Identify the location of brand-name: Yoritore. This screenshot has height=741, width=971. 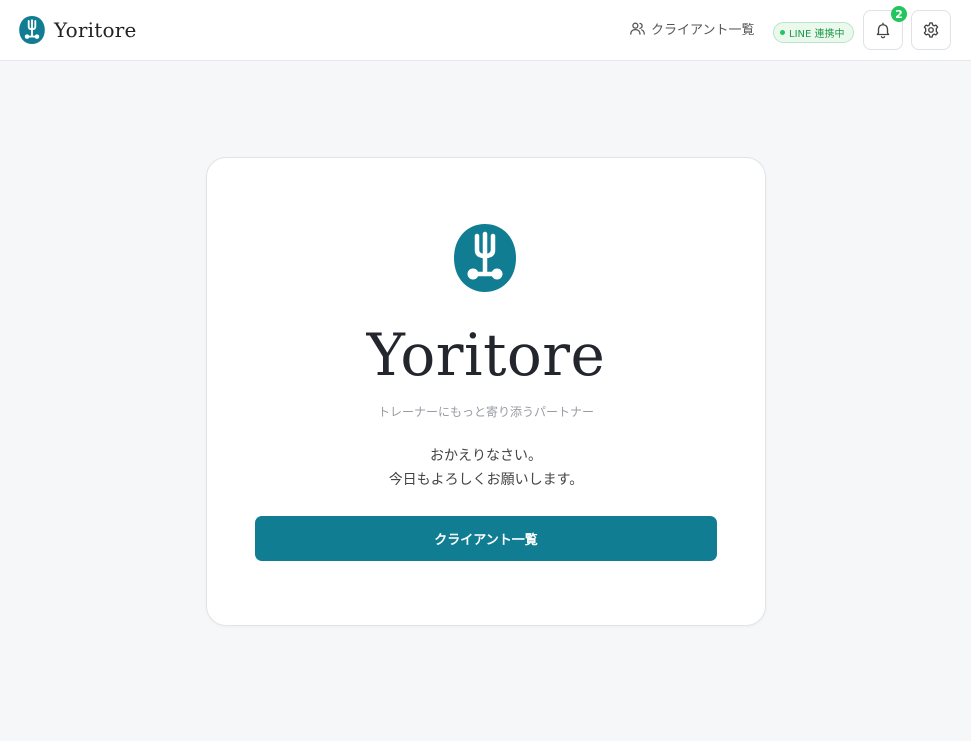
(95, 30).